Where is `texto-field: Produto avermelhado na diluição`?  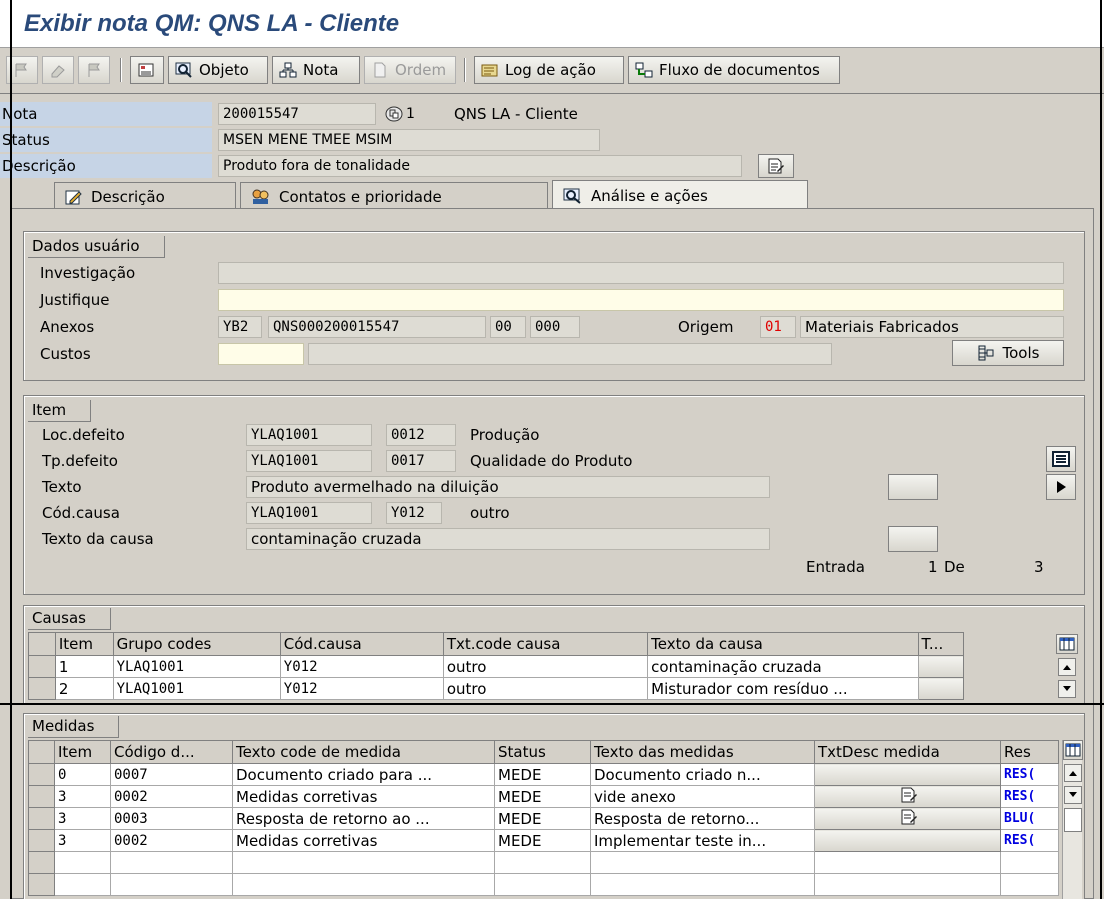
texto-field: Produto avermelhado na diluição is located at coordinates (508, 487).